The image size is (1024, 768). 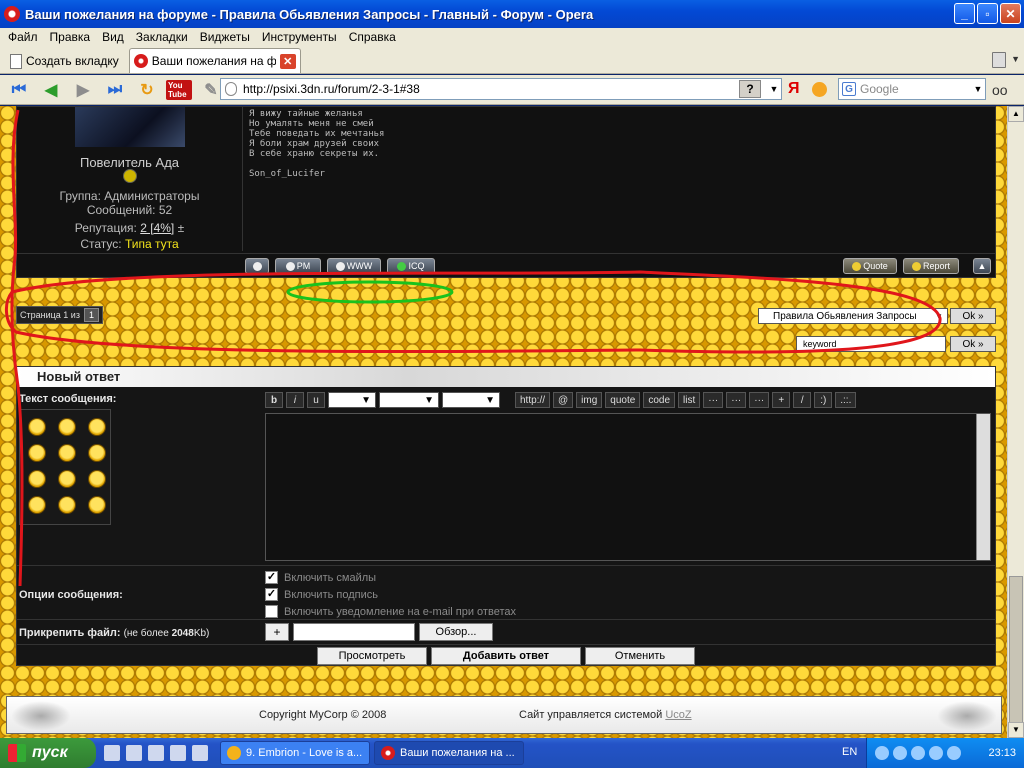 I want to click on img-button: img, so click(x=589, y=400).